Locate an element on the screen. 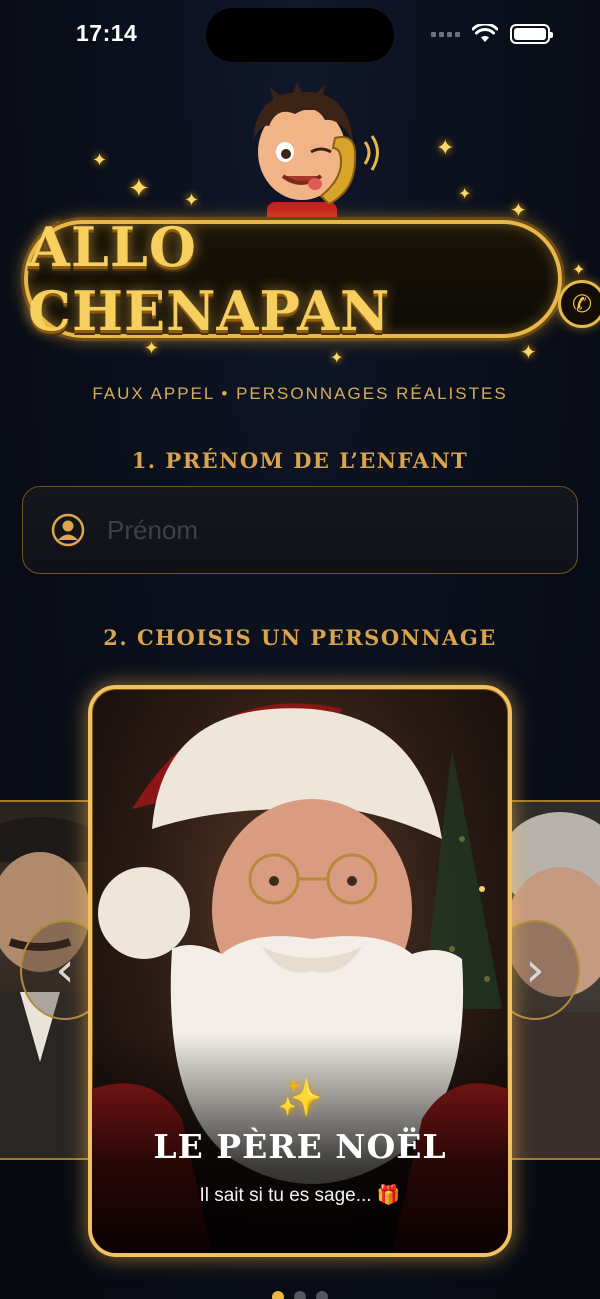 This screenshot has height=1299, width=600. status-time: 17:14 is located at coordinates (107, 33).